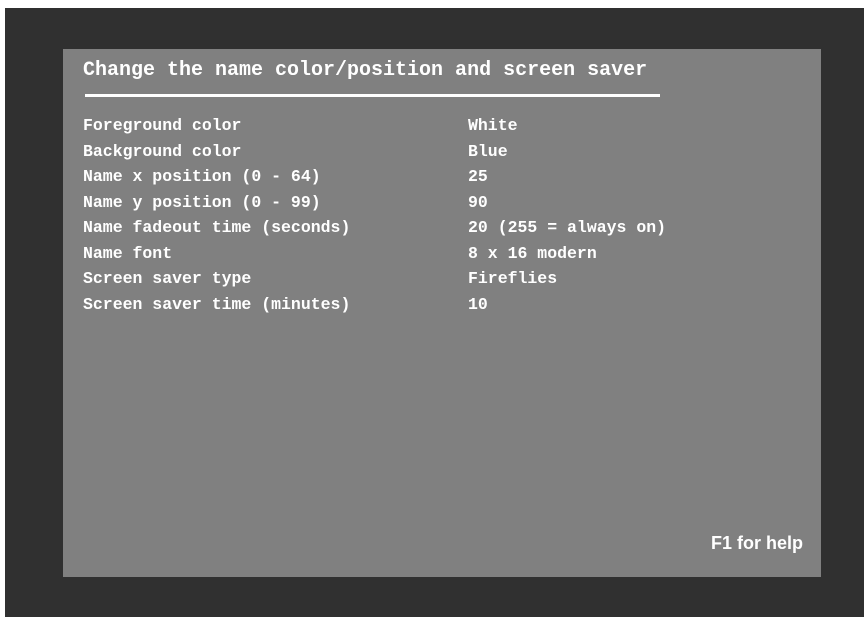 The height and width of the screenshot is (617, 864). What do you see at coordinates (202, 202) in the screenshot?
I see `setting-label: Name y position (0 - 99)` at bounding box center [202, 202].